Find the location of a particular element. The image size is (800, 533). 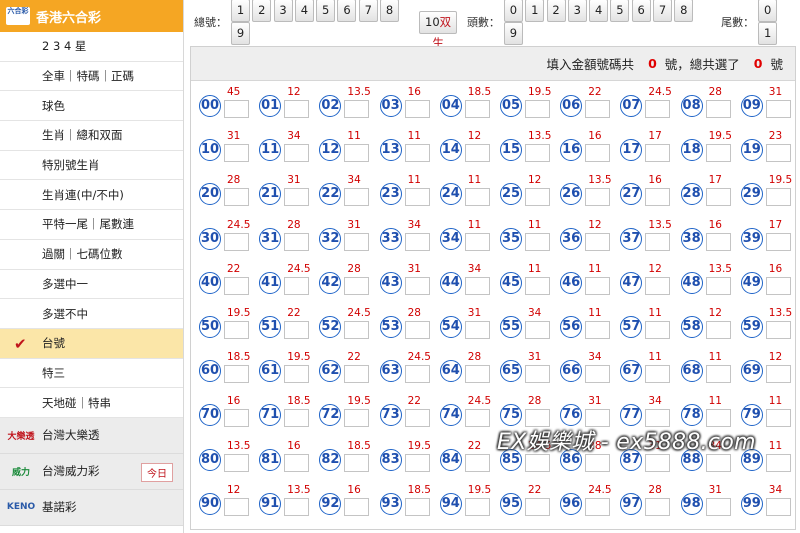

number-ball: 10 is located at coordinates (210, 150).